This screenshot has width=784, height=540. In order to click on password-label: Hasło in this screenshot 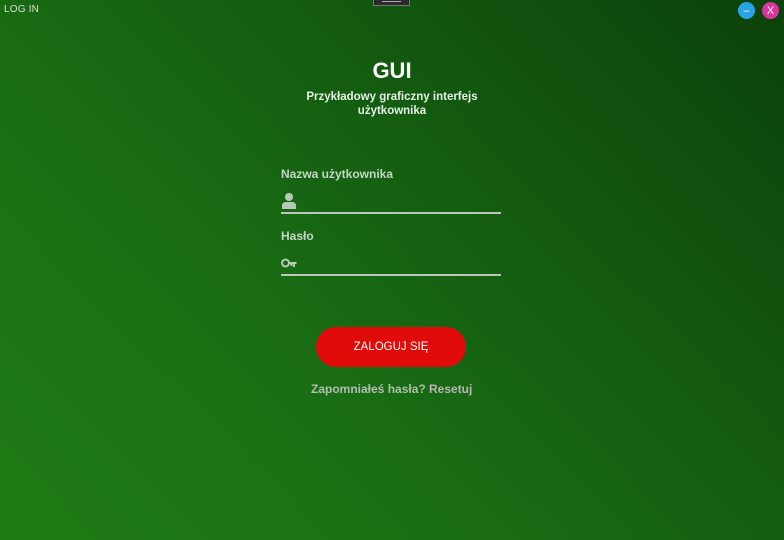, I will do `click(297, 236)`.